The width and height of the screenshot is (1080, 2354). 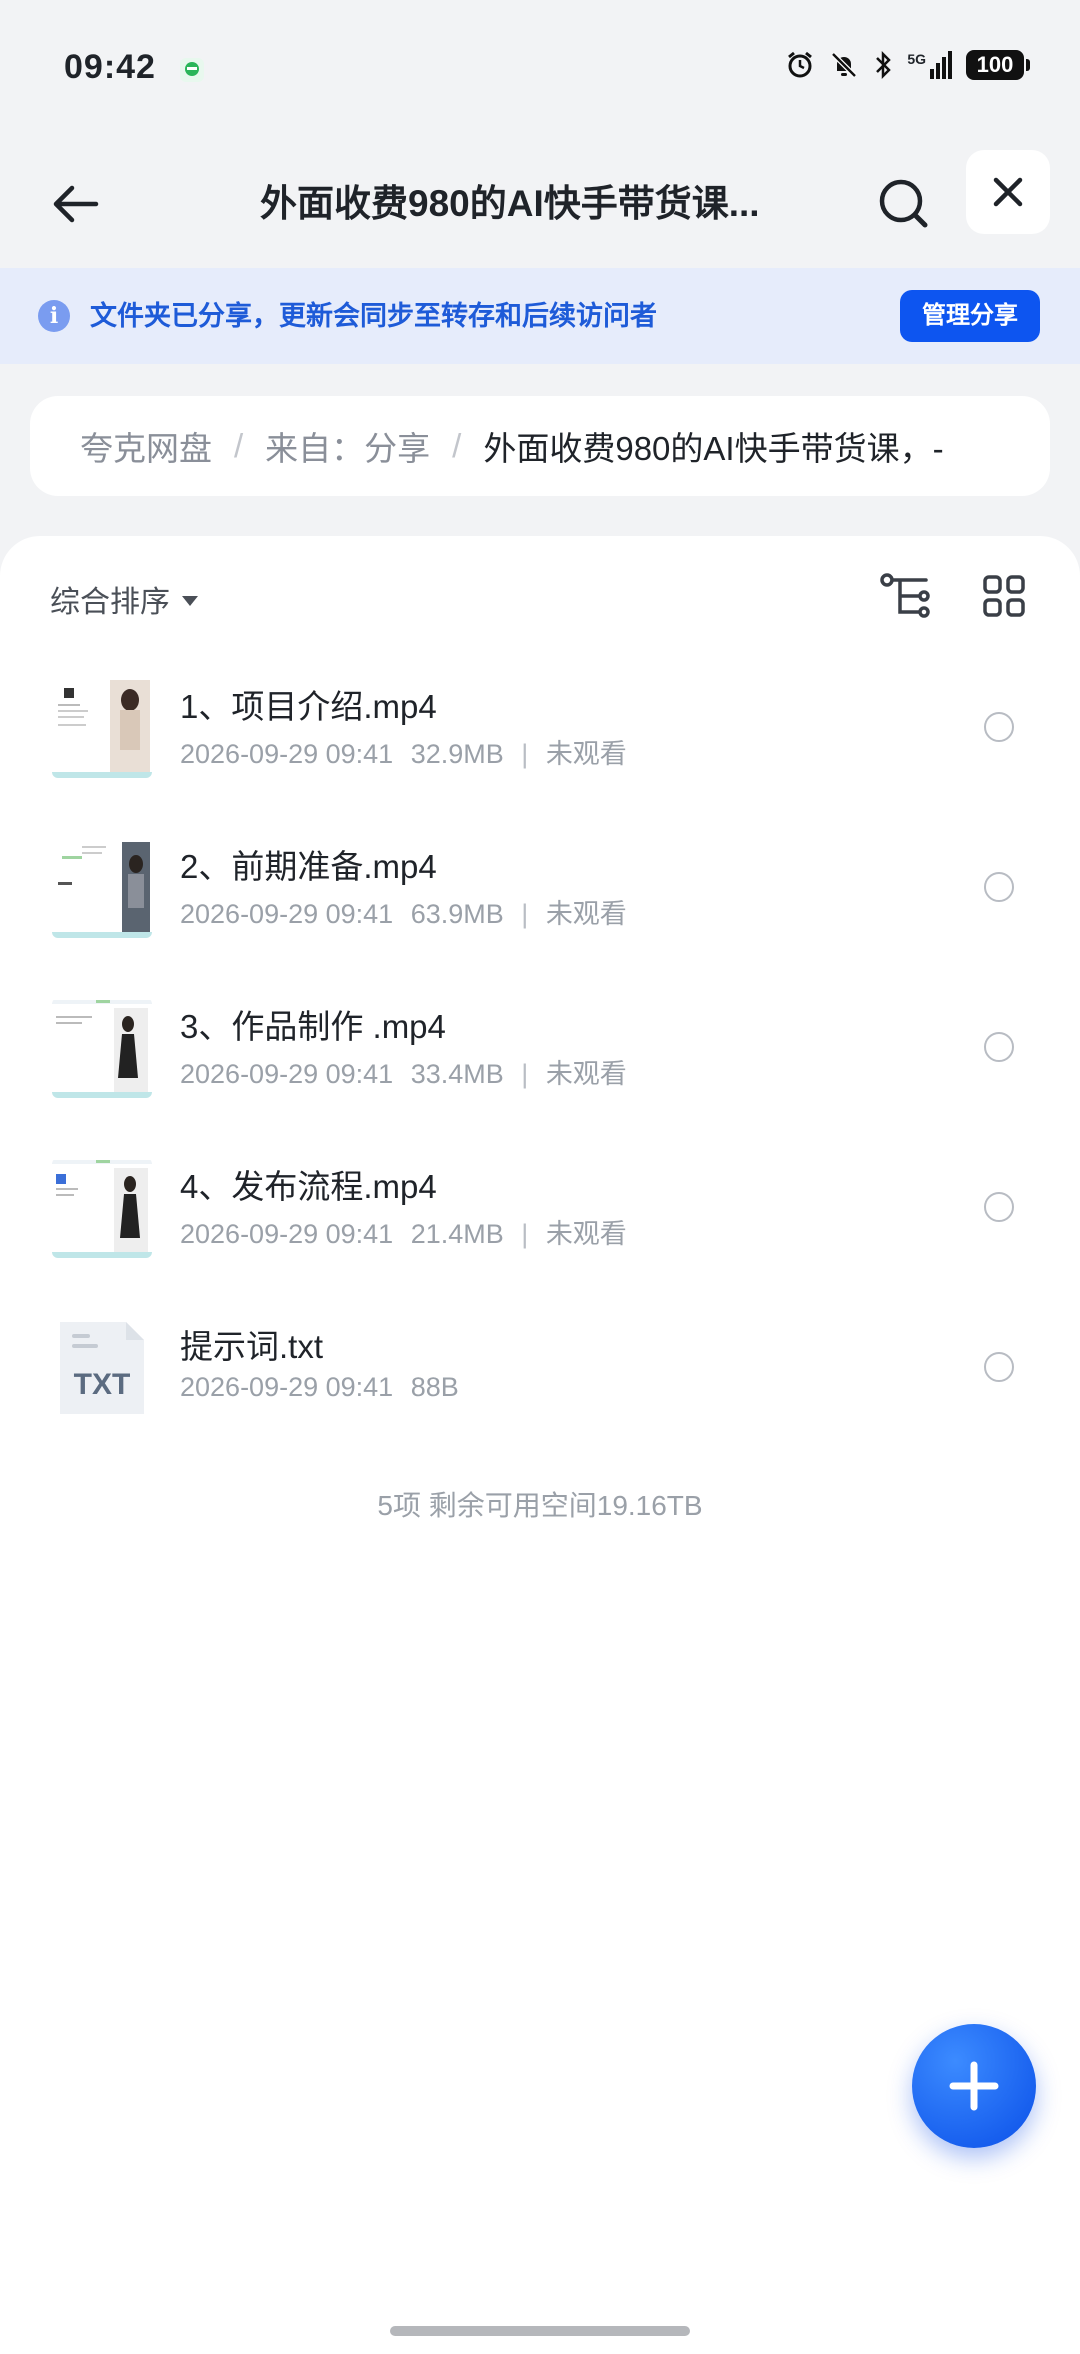 I want to click on share-notice-banner: i 文件夹已分享，更新会同步至转存和后续访问者 管理分享, so click(x=540, y=316).